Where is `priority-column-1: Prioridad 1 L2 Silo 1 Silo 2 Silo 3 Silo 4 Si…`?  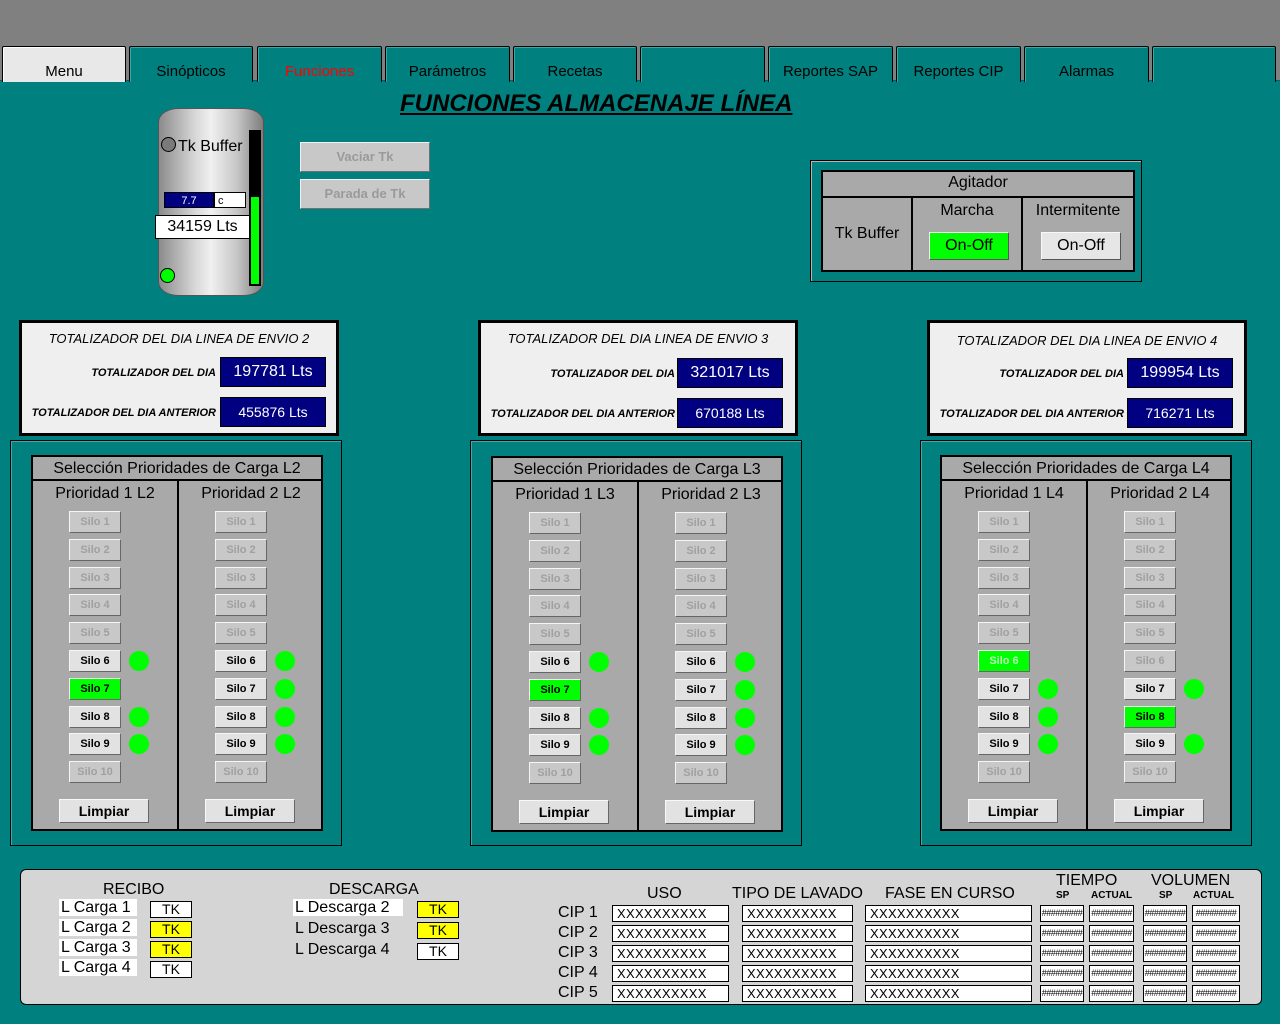
priority-column-1: Prioridad 1 L2 Silo 1 Silo 2 Silo 3 Silo 4 Si… is located at coordinates (105, 655).